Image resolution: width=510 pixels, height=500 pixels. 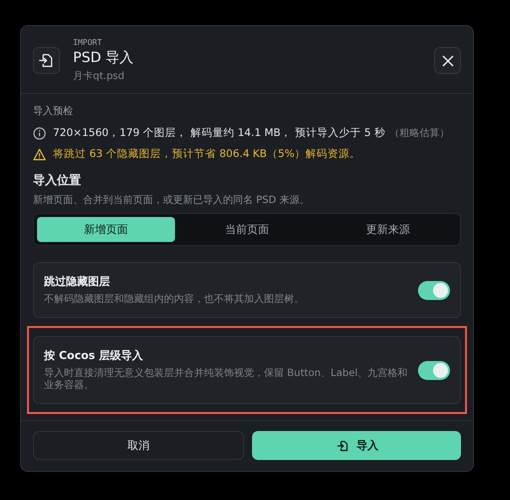 I want to click on preview-info: 720×1560，179 个图层， 解码量约 14.1 MB， 预计导入少于 5 秒, so click(x=219, y=133).